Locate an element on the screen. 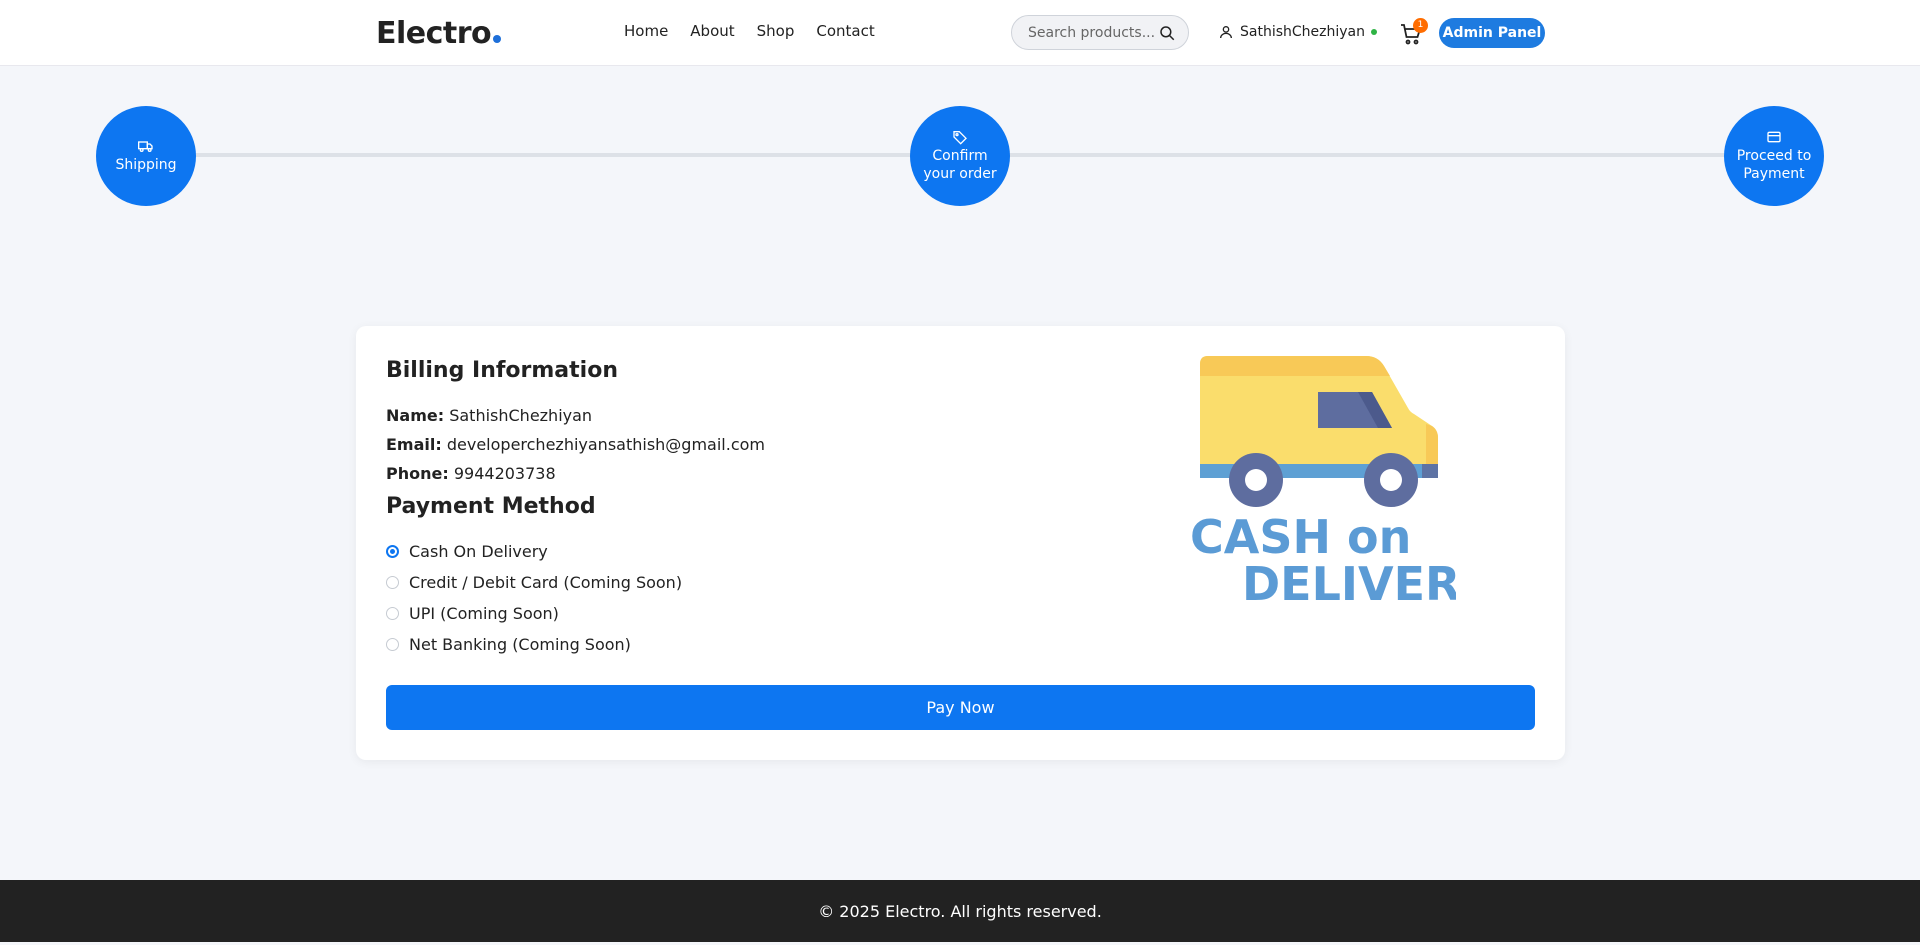 This screenshot has height=945, width=1920. art-text-line1: CASH on is located at coordinates (1300, 537).